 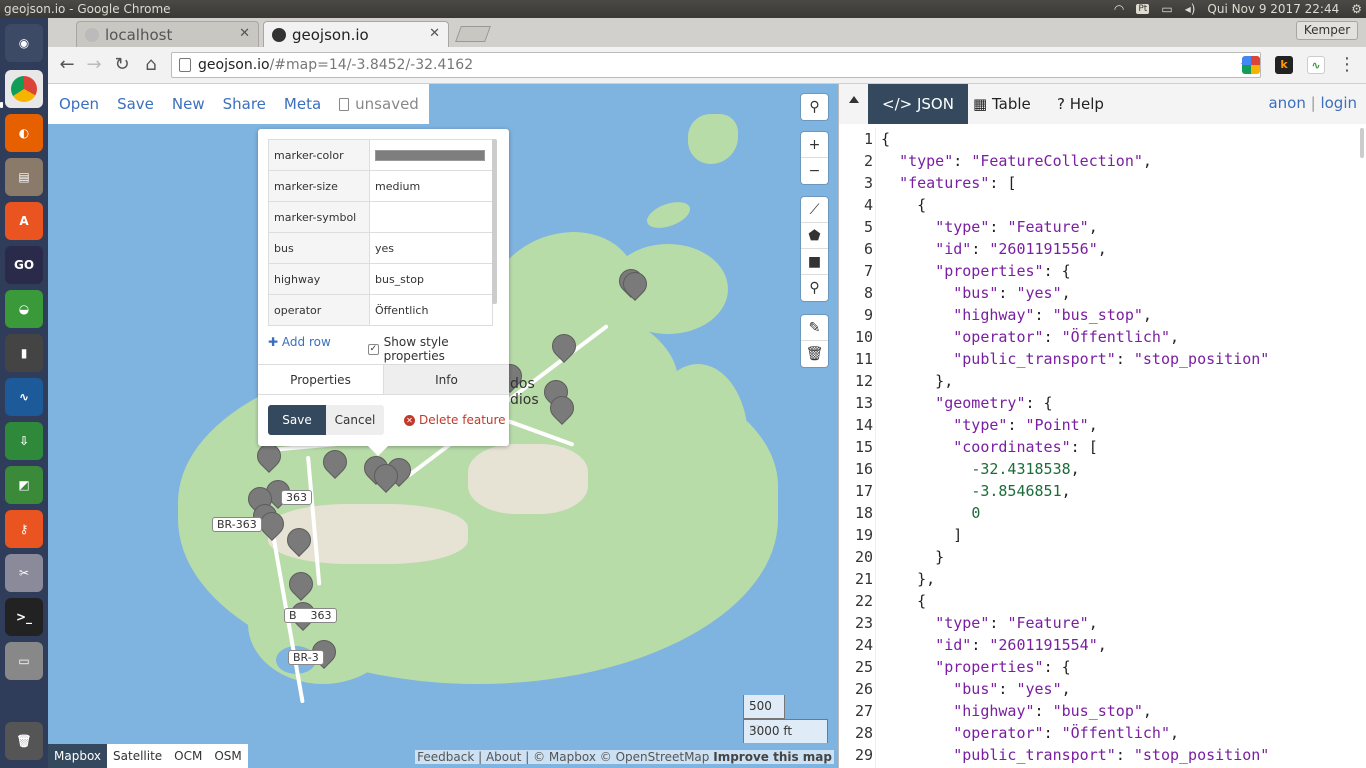 I want to click on popup-scrollbar, so click(x=494, y=221).